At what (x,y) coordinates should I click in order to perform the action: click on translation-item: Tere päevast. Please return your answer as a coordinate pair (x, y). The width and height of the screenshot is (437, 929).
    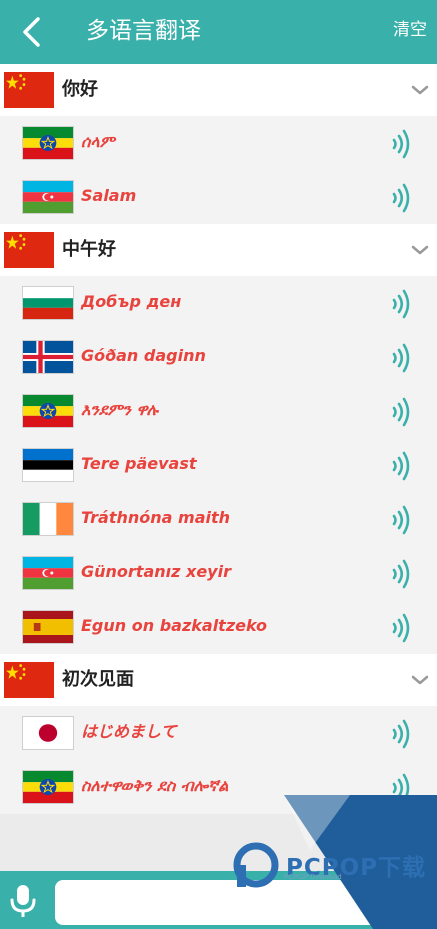
    Looking at the image, I should click on (218, 465).